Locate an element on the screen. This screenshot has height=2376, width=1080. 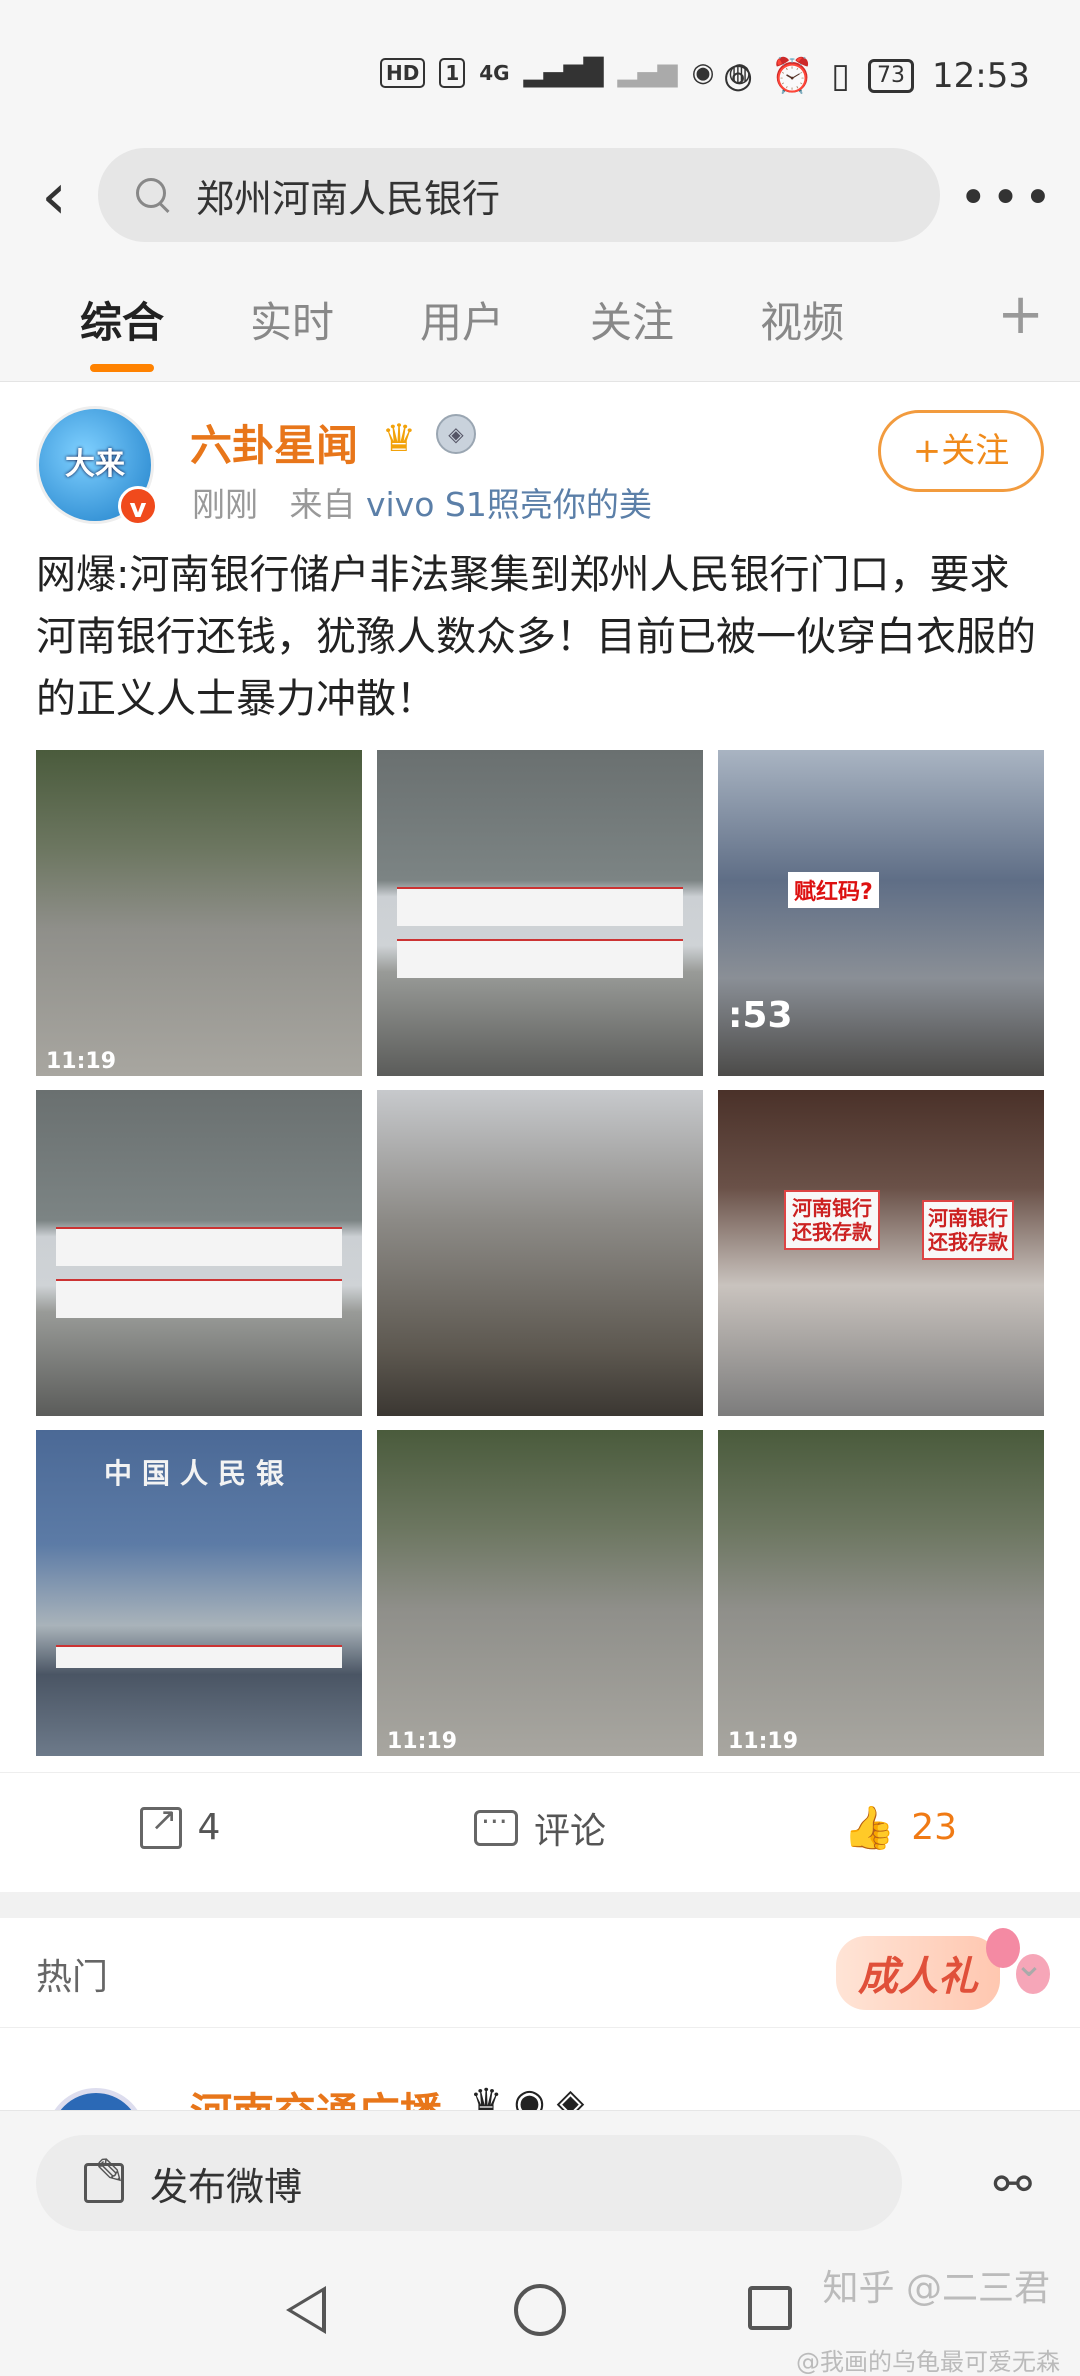
compose-label: 发布微博 is located at coordinates (226, 2186).